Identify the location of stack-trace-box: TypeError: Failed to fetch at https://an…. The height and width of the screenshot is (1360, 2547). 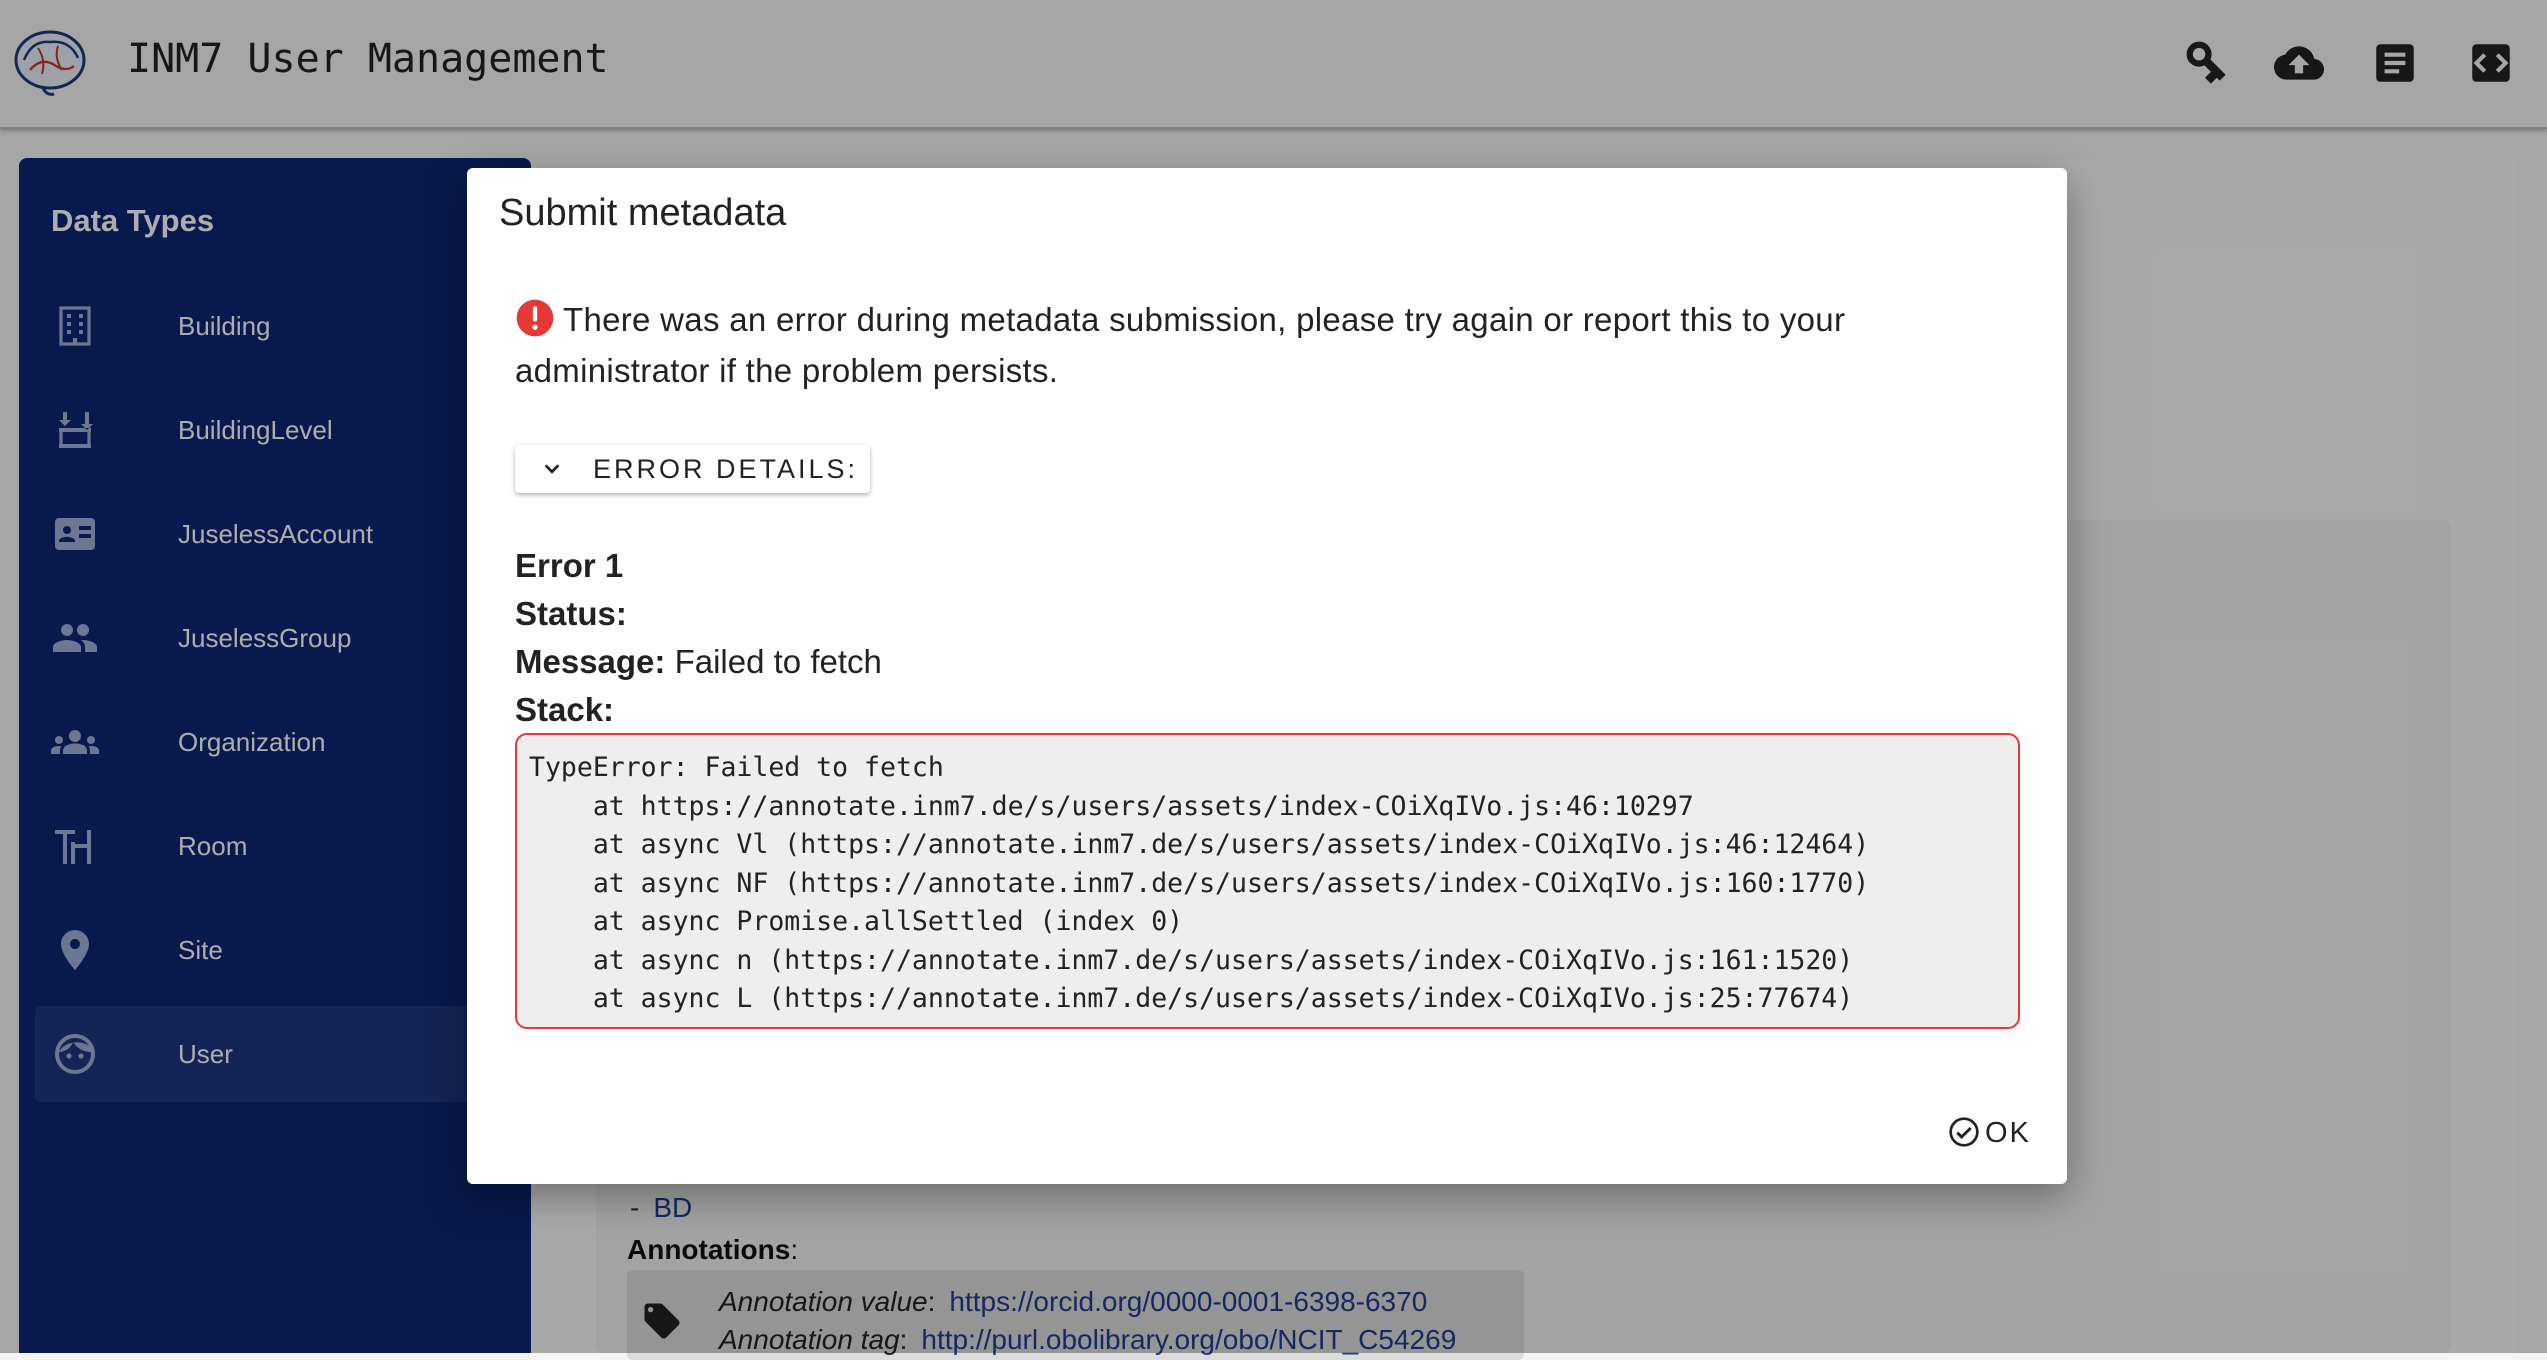
(1267, 881).